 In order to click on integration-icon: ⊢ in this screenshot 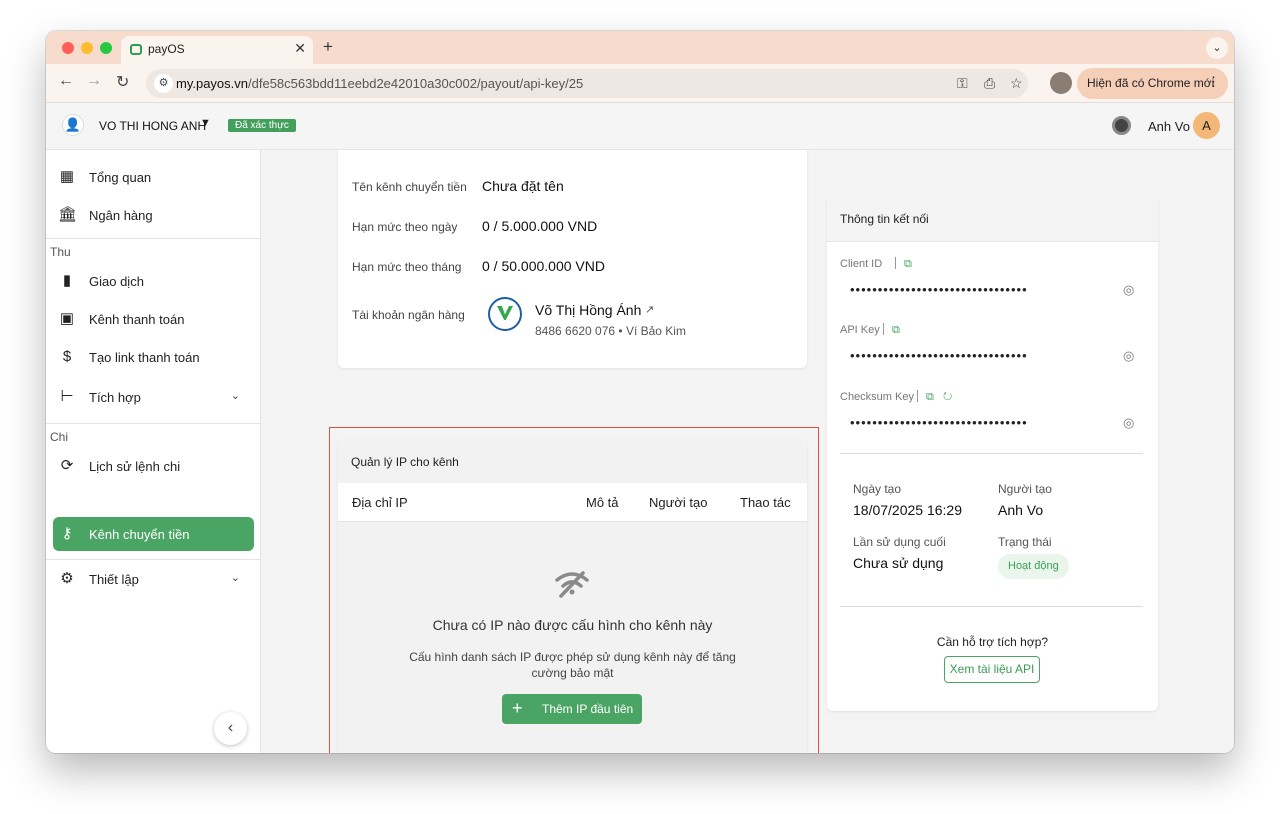, I will do `click(67, 396)`.